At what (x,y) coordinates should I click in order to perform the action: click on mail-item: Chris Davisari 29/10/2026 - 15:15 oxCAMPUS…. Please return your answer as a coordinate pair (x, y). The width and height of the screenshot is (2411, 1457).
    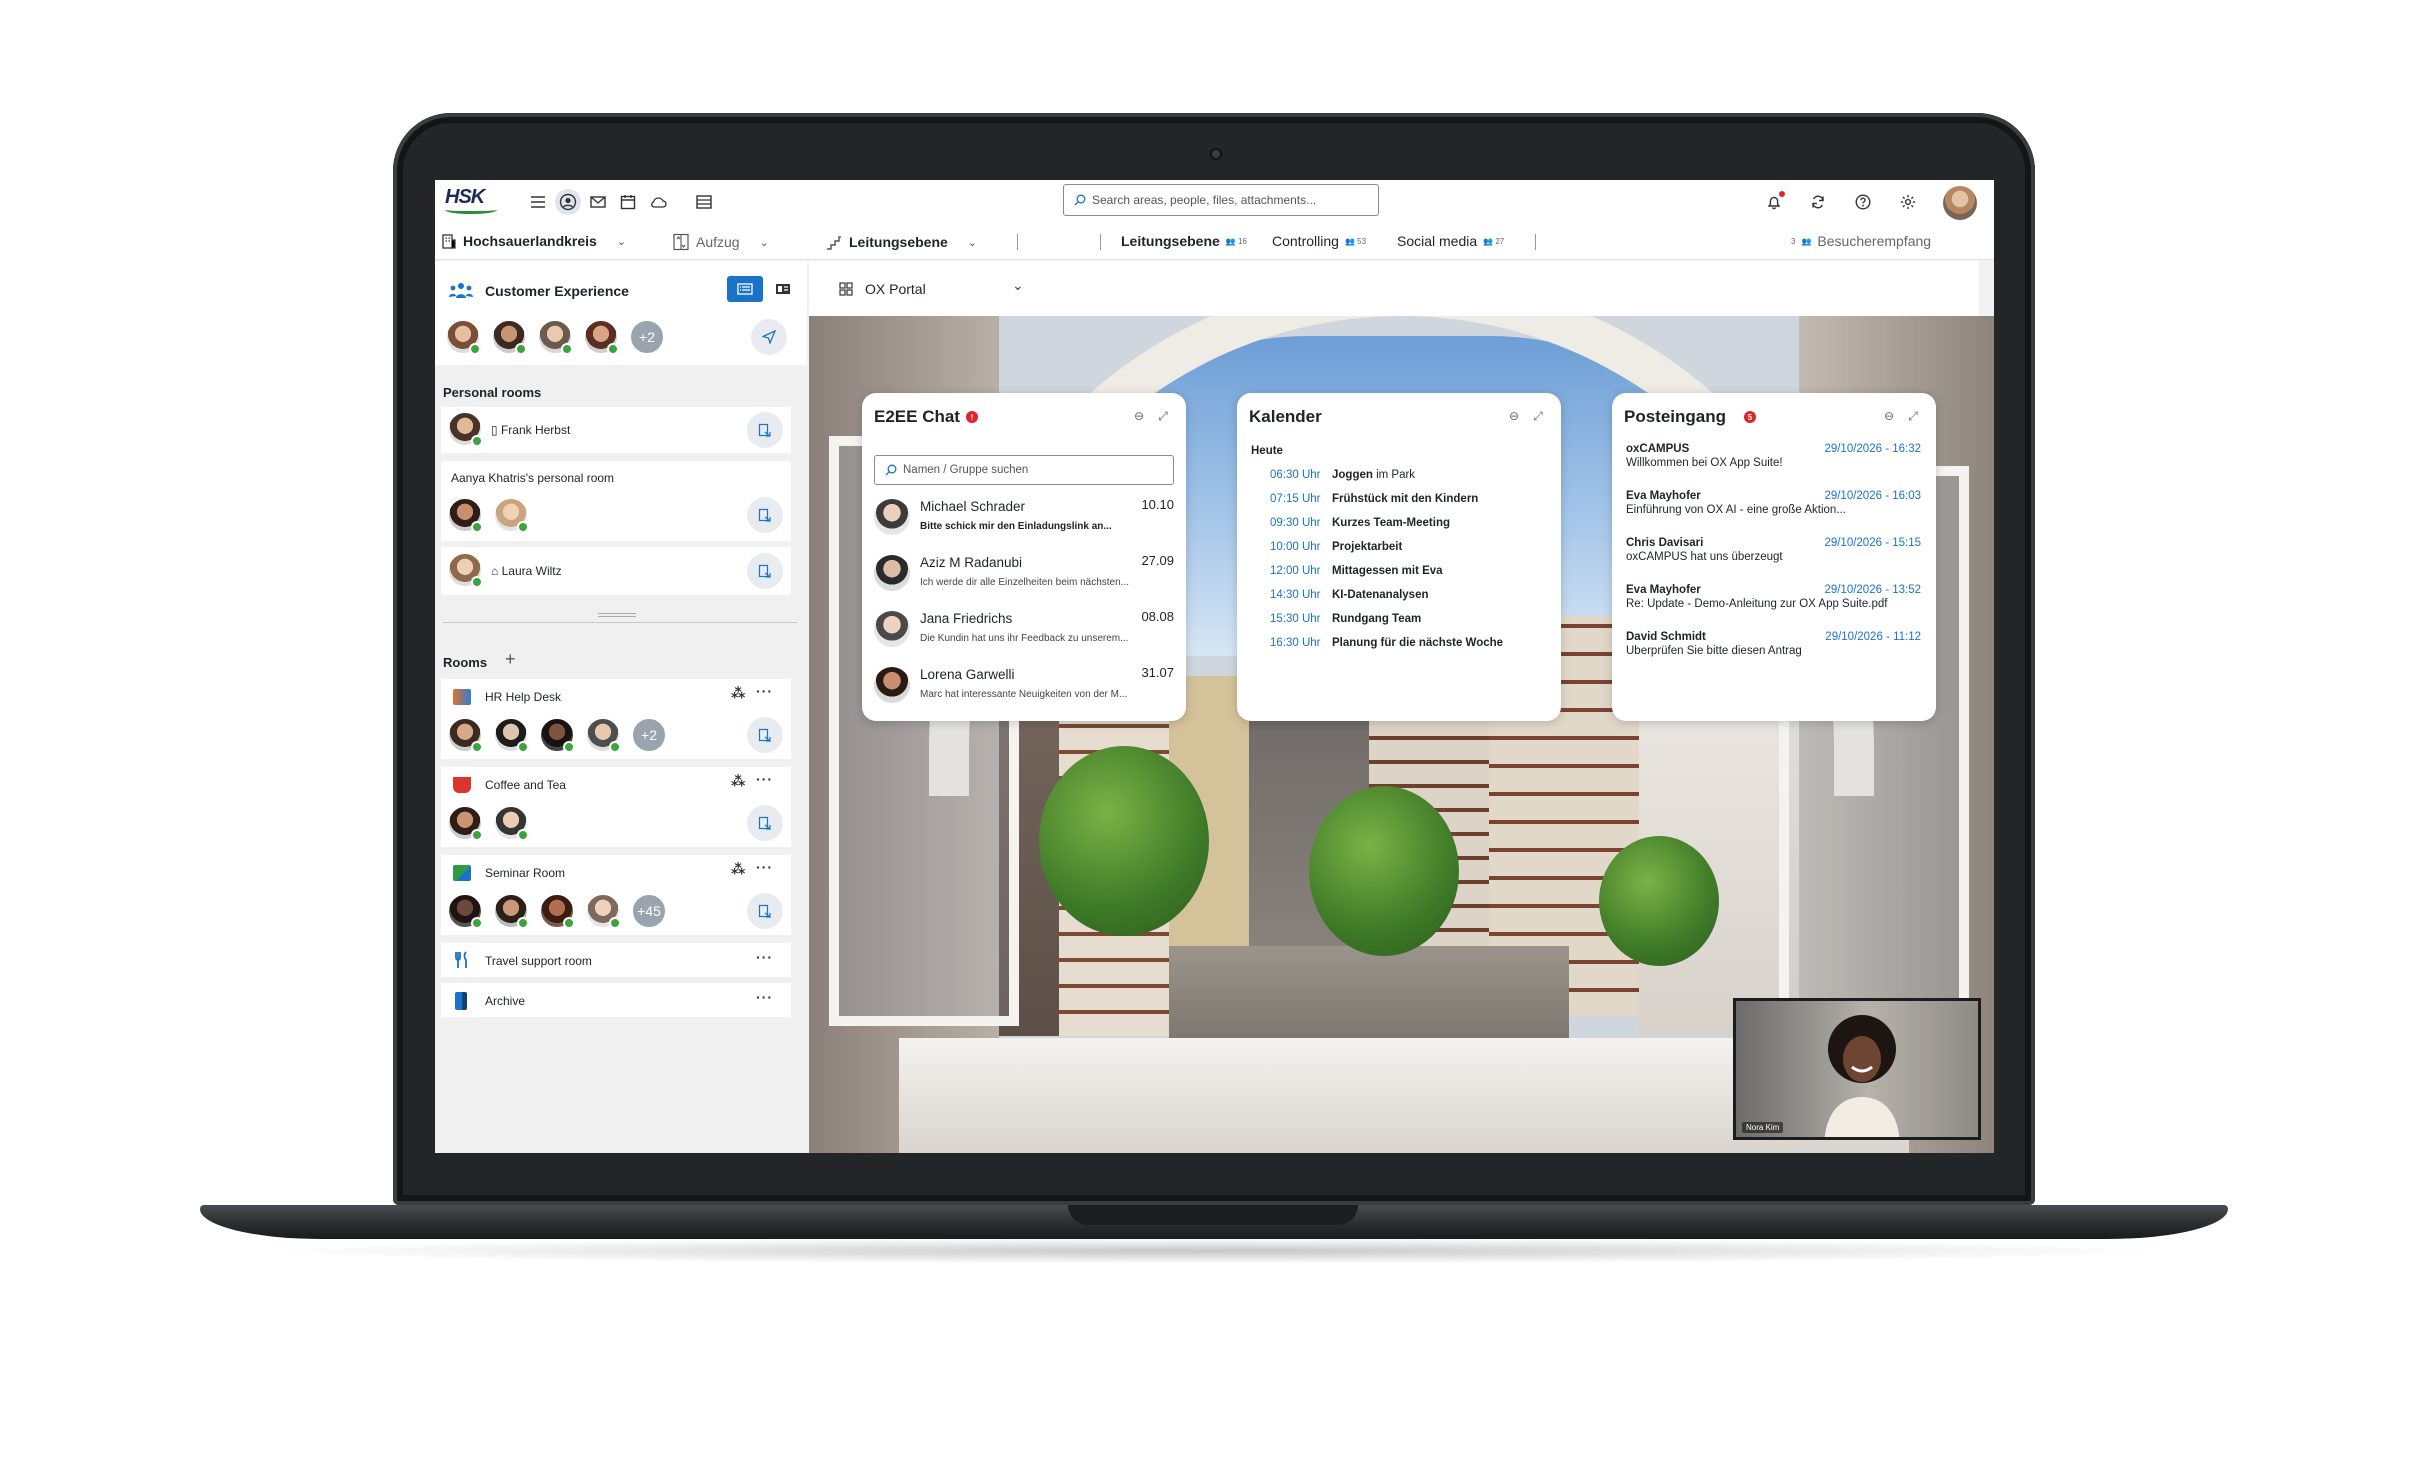
    Looking at the image, I should click on (1773, 550).